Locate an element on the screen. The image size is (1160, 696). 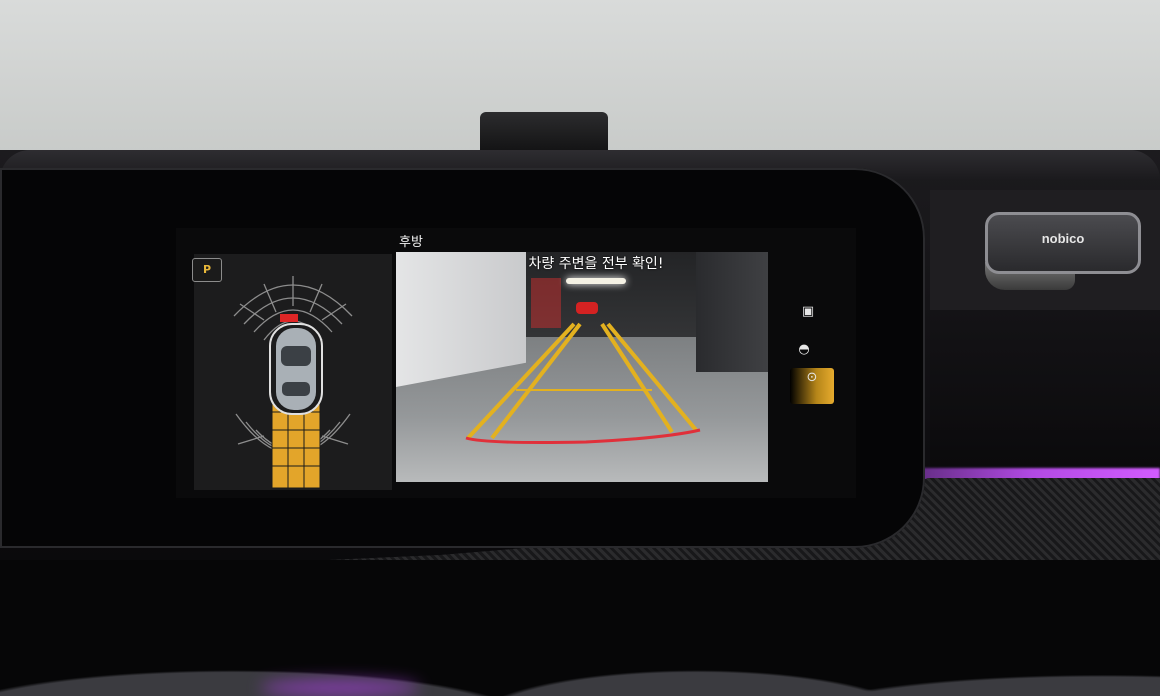
view-title: 후방 is located at coordinates (411, 242).